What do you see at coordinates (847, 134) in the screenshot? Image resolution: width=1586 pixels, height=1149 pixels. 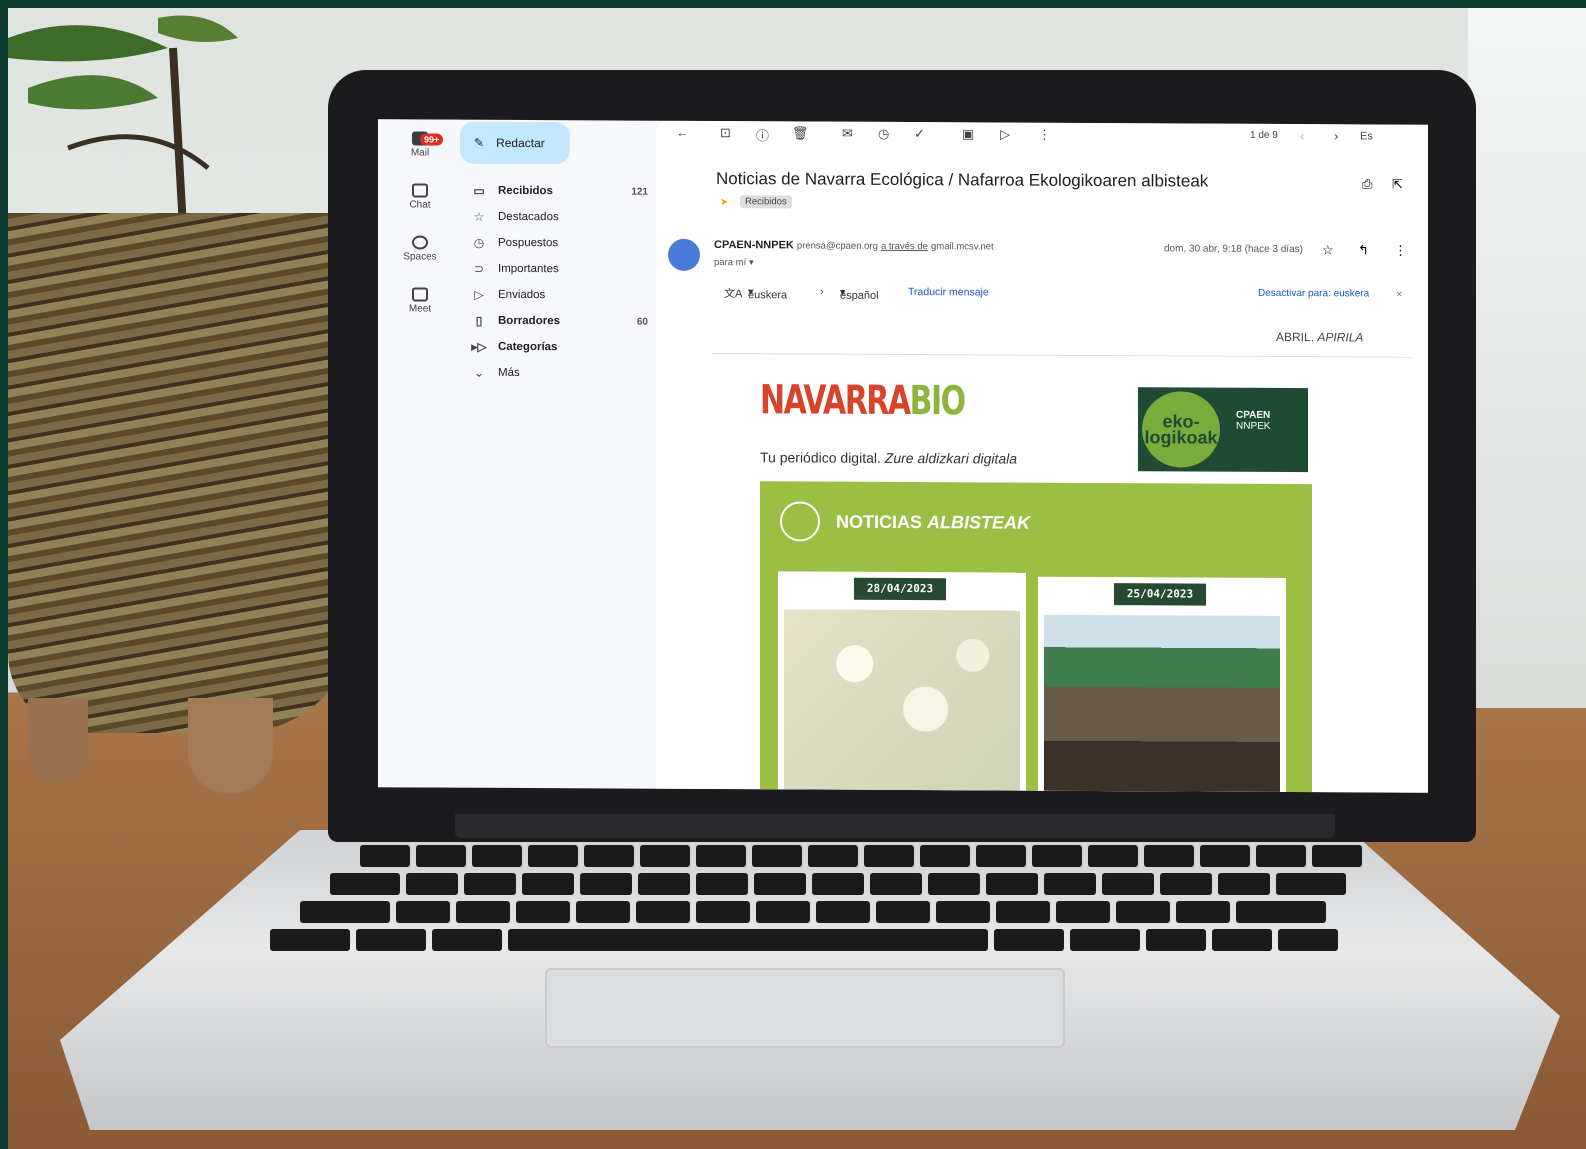 I see `mark-unread-icon: ✉` at bounding box center [847, 134].